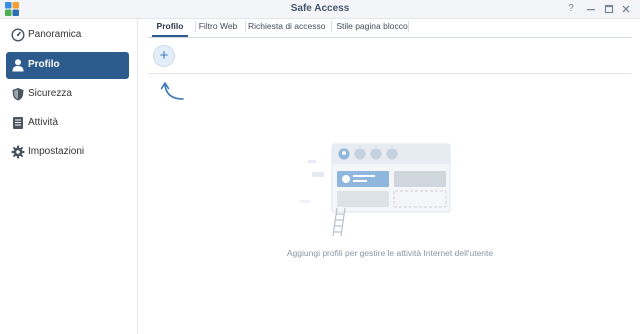 This screenshot has height=334, width=640. Describe the element at coordinates (320, 8) in the screenshot. I see `window-title: Safe Access` at that location.